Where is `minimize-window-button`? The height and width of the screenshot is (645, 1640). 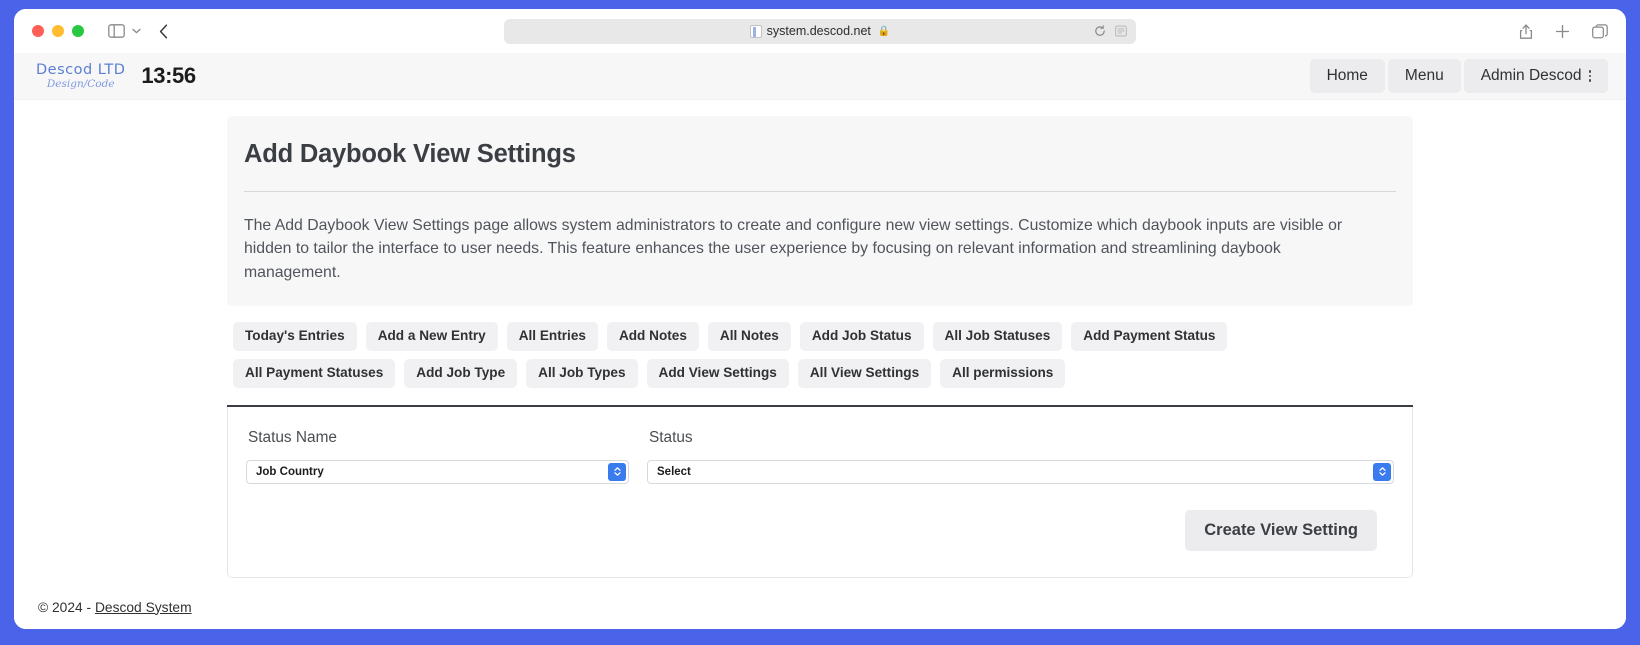
minimize-window-button is located at coordinates (58, 31).